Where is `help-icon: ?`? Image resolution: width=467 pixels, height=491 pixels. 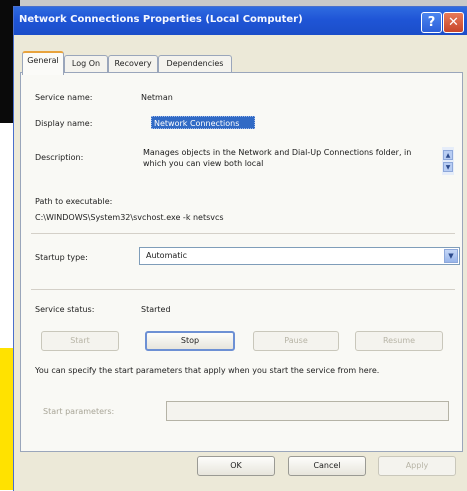
help-icon: ? is located at coordinates (431, 22).